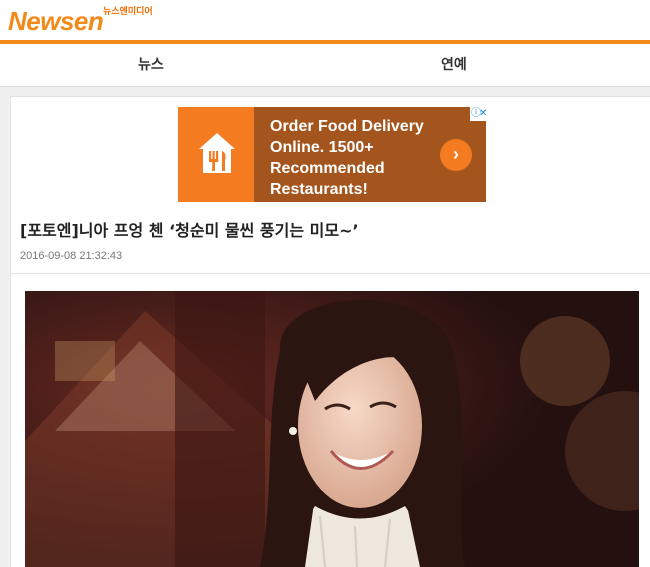  What do you see at coordinates (454, 64) in the screenshot?
I see `nav-item-entertainment: 연예` at bounding box center [454, 64].